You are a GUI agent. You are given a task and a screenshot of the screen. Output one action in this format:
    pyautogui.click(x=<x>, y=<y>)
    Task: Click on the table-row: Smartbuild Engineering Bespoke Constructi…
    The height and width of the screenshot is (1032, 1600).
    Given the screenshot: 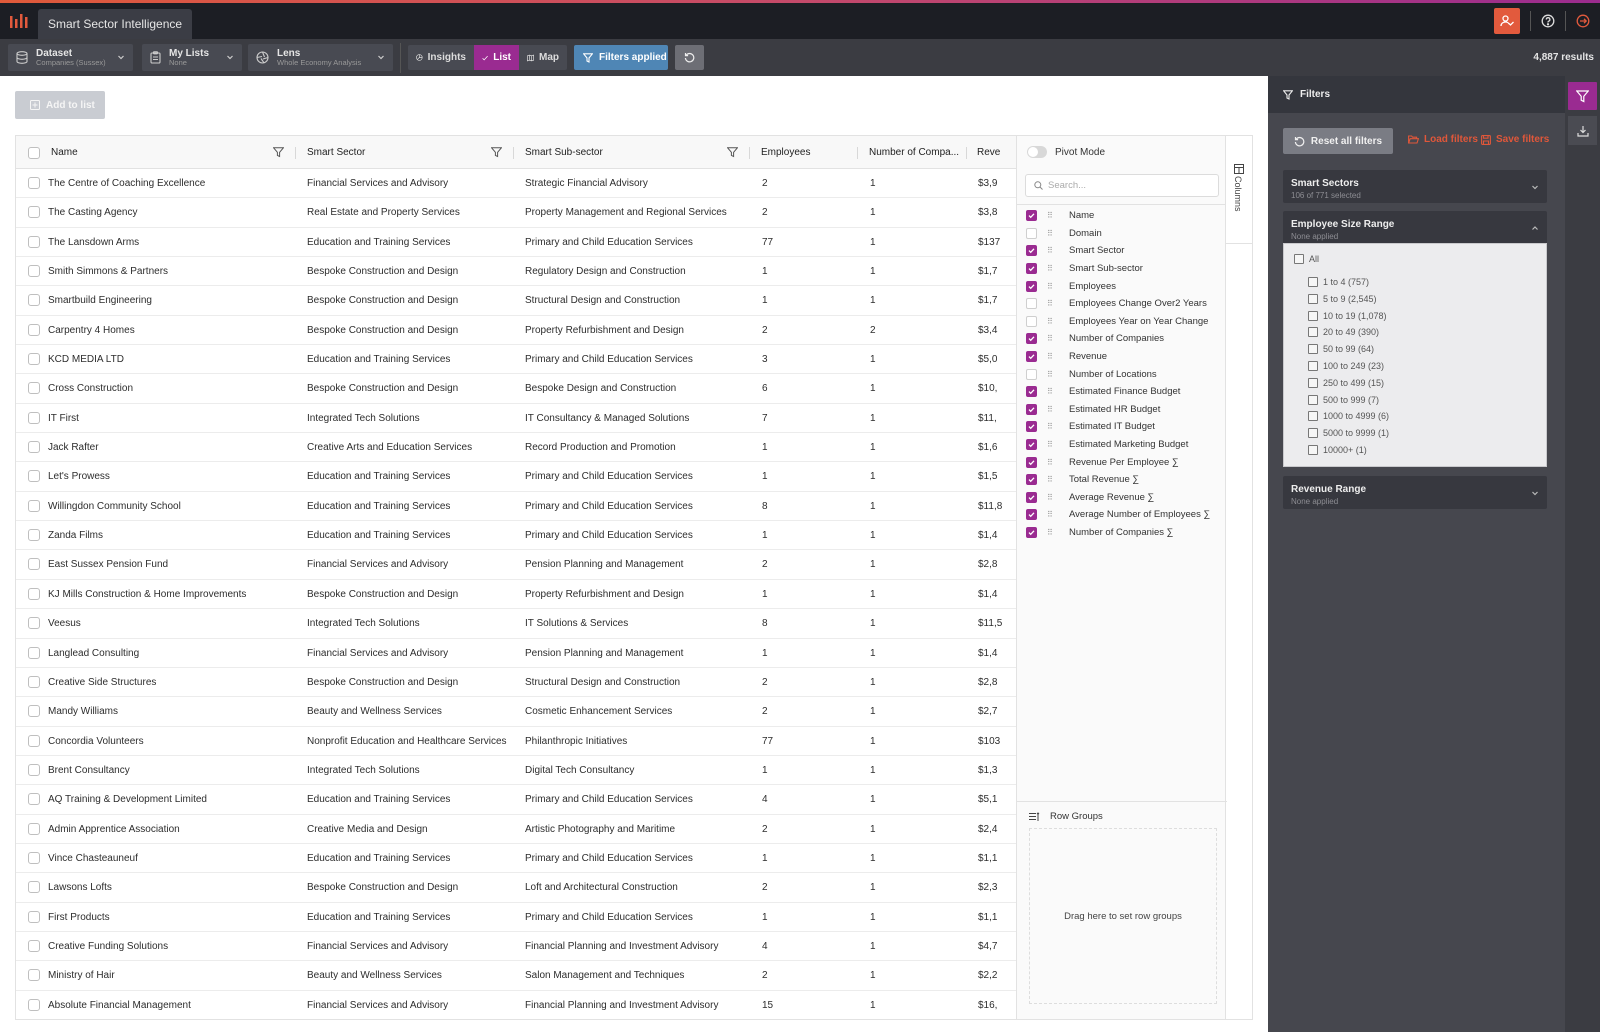 What is the action you would take?
    pyautogui.click(x=516, y=301)
    